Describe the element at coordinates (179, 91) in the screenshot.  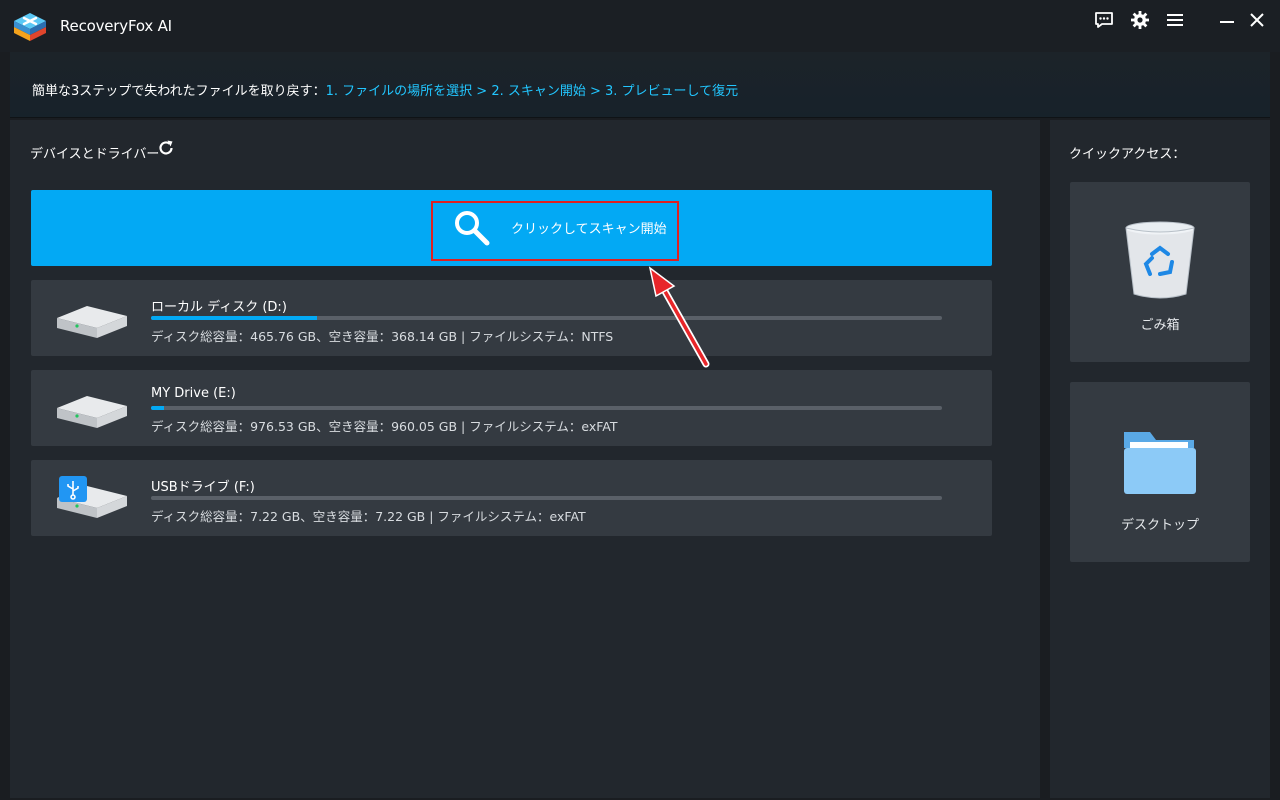
I see `steps-prefix: 簡単な3ステップで失われたファイルを取り戻す：` at that location.